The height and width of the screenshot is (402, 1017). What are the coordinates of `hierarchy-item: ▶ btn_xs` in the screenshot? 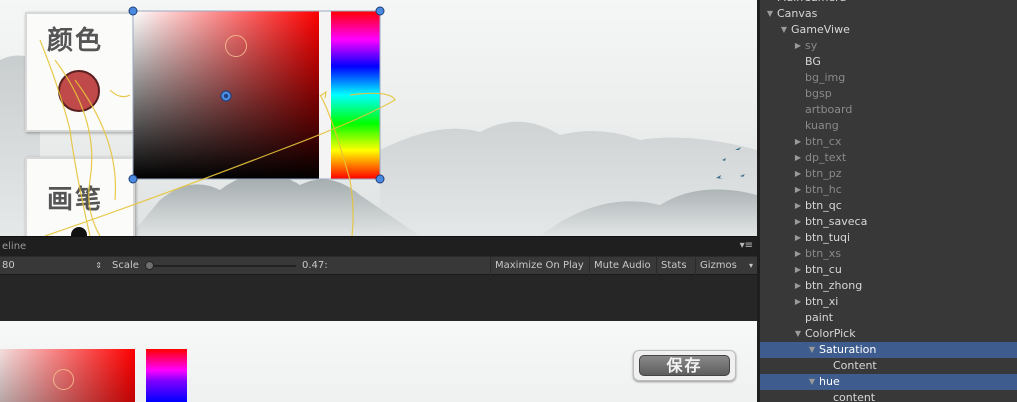 It's located at (888, 254).